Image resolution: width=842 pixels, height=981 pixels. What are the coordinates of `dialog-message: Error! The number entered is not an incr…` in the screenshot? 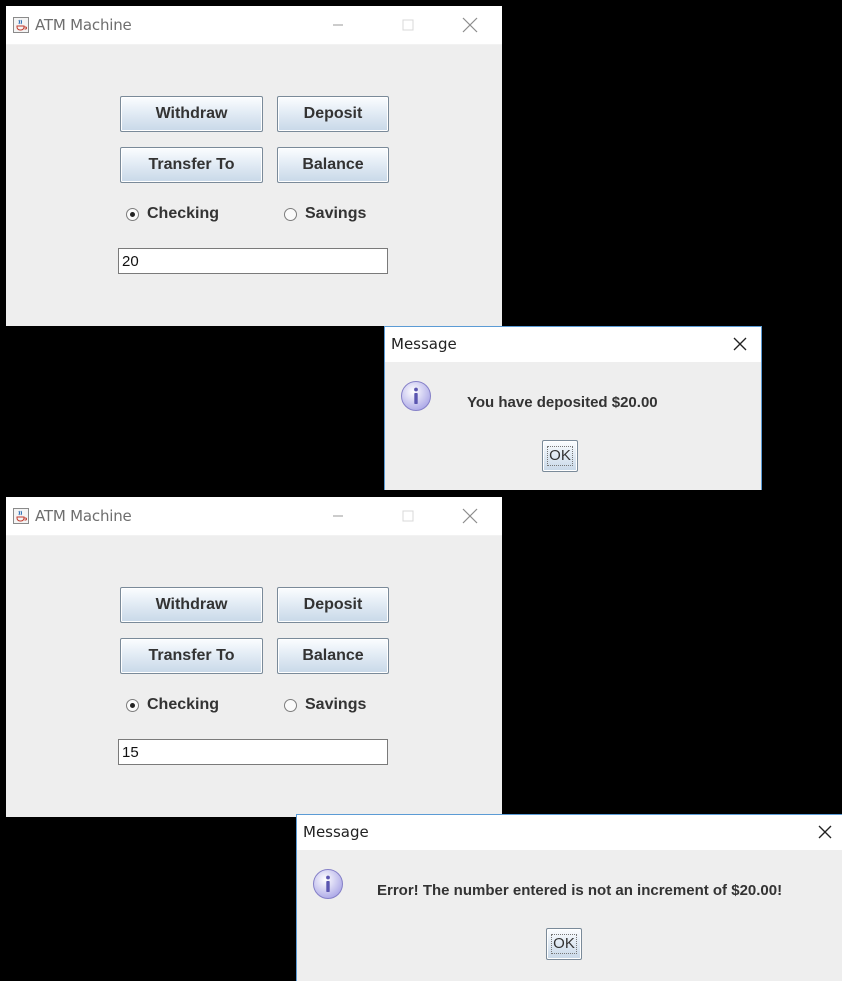 It's located at (580, 890).